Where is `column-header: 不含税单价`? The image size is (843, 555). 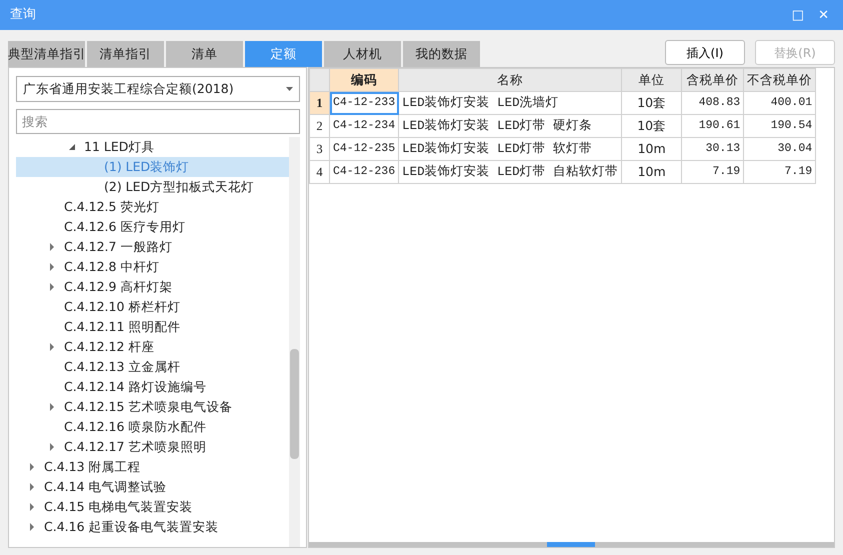 column-header: 不含税单价 is located at coordinates (780, 80).